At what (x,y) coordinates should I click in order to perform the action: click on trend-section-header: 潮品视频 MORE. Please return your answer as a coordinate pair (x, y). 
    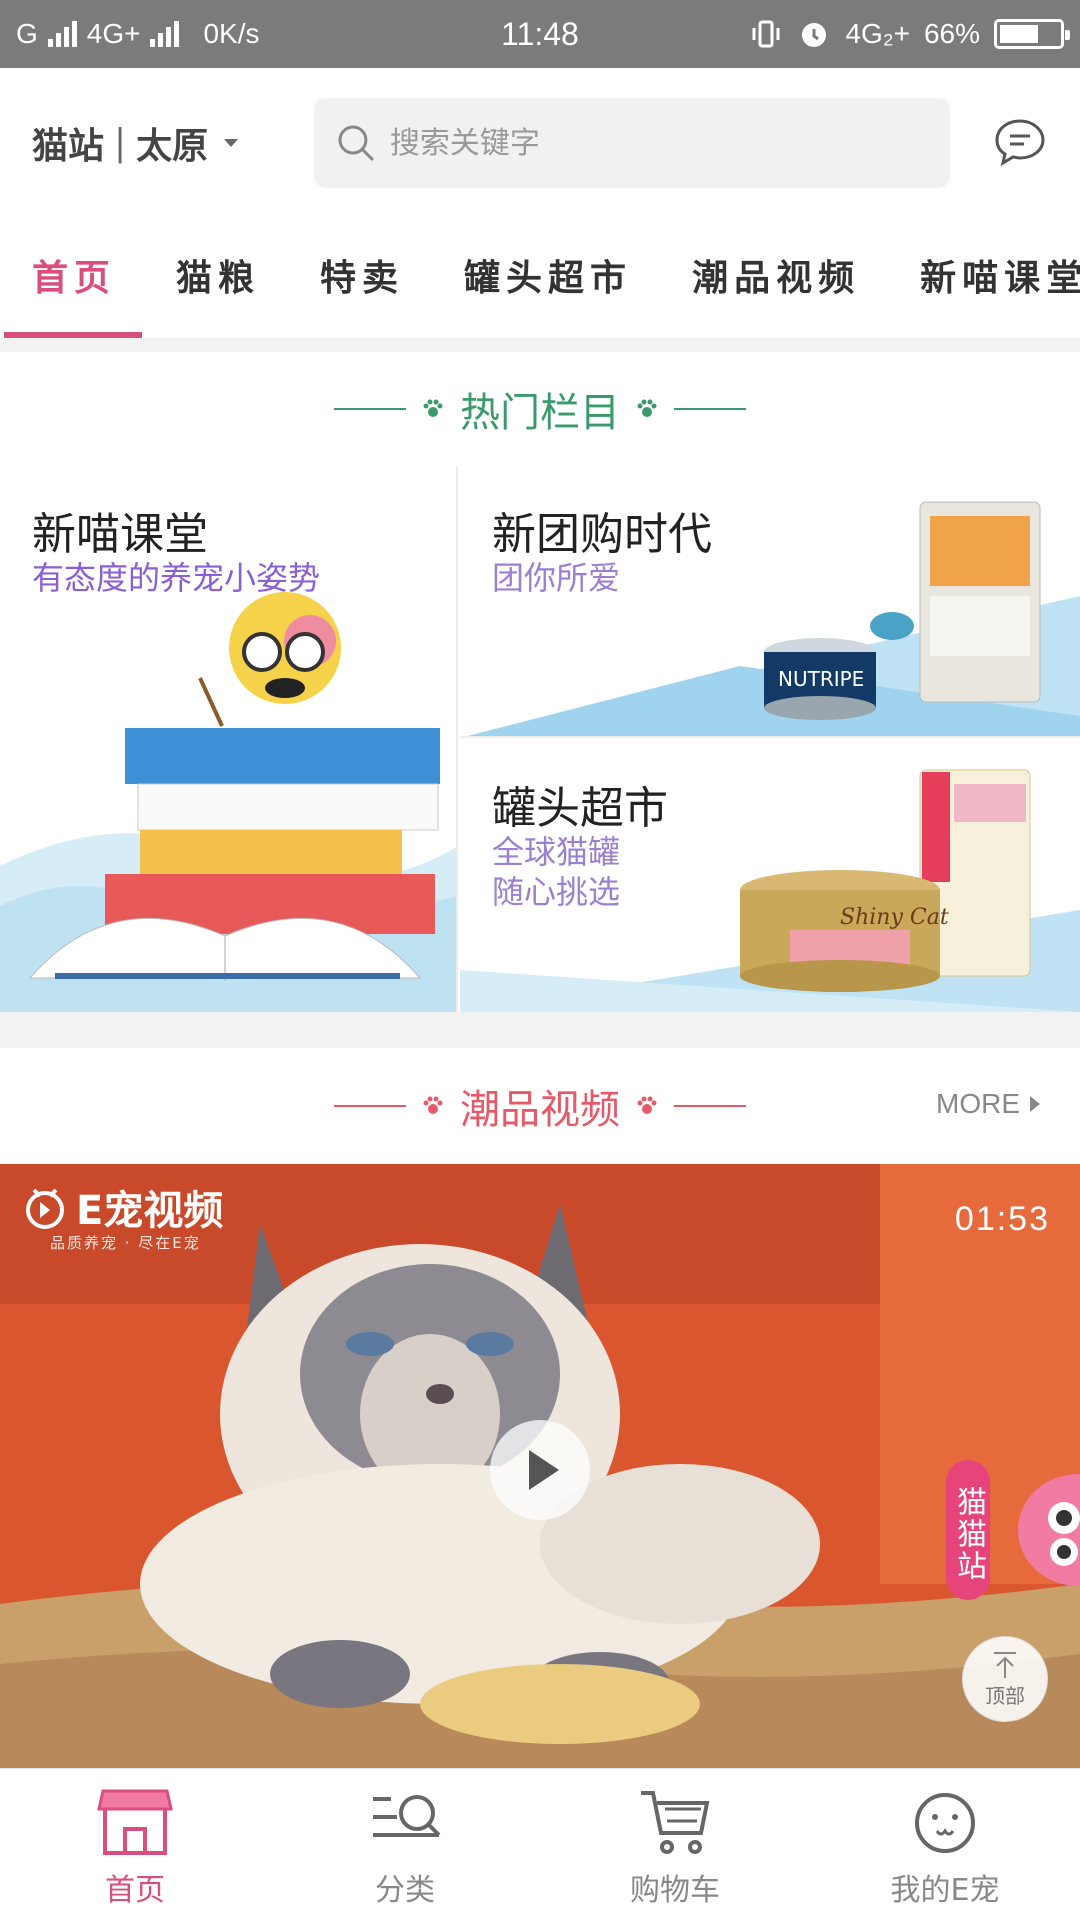
    Looking at the image, I should click on (540, 1106).